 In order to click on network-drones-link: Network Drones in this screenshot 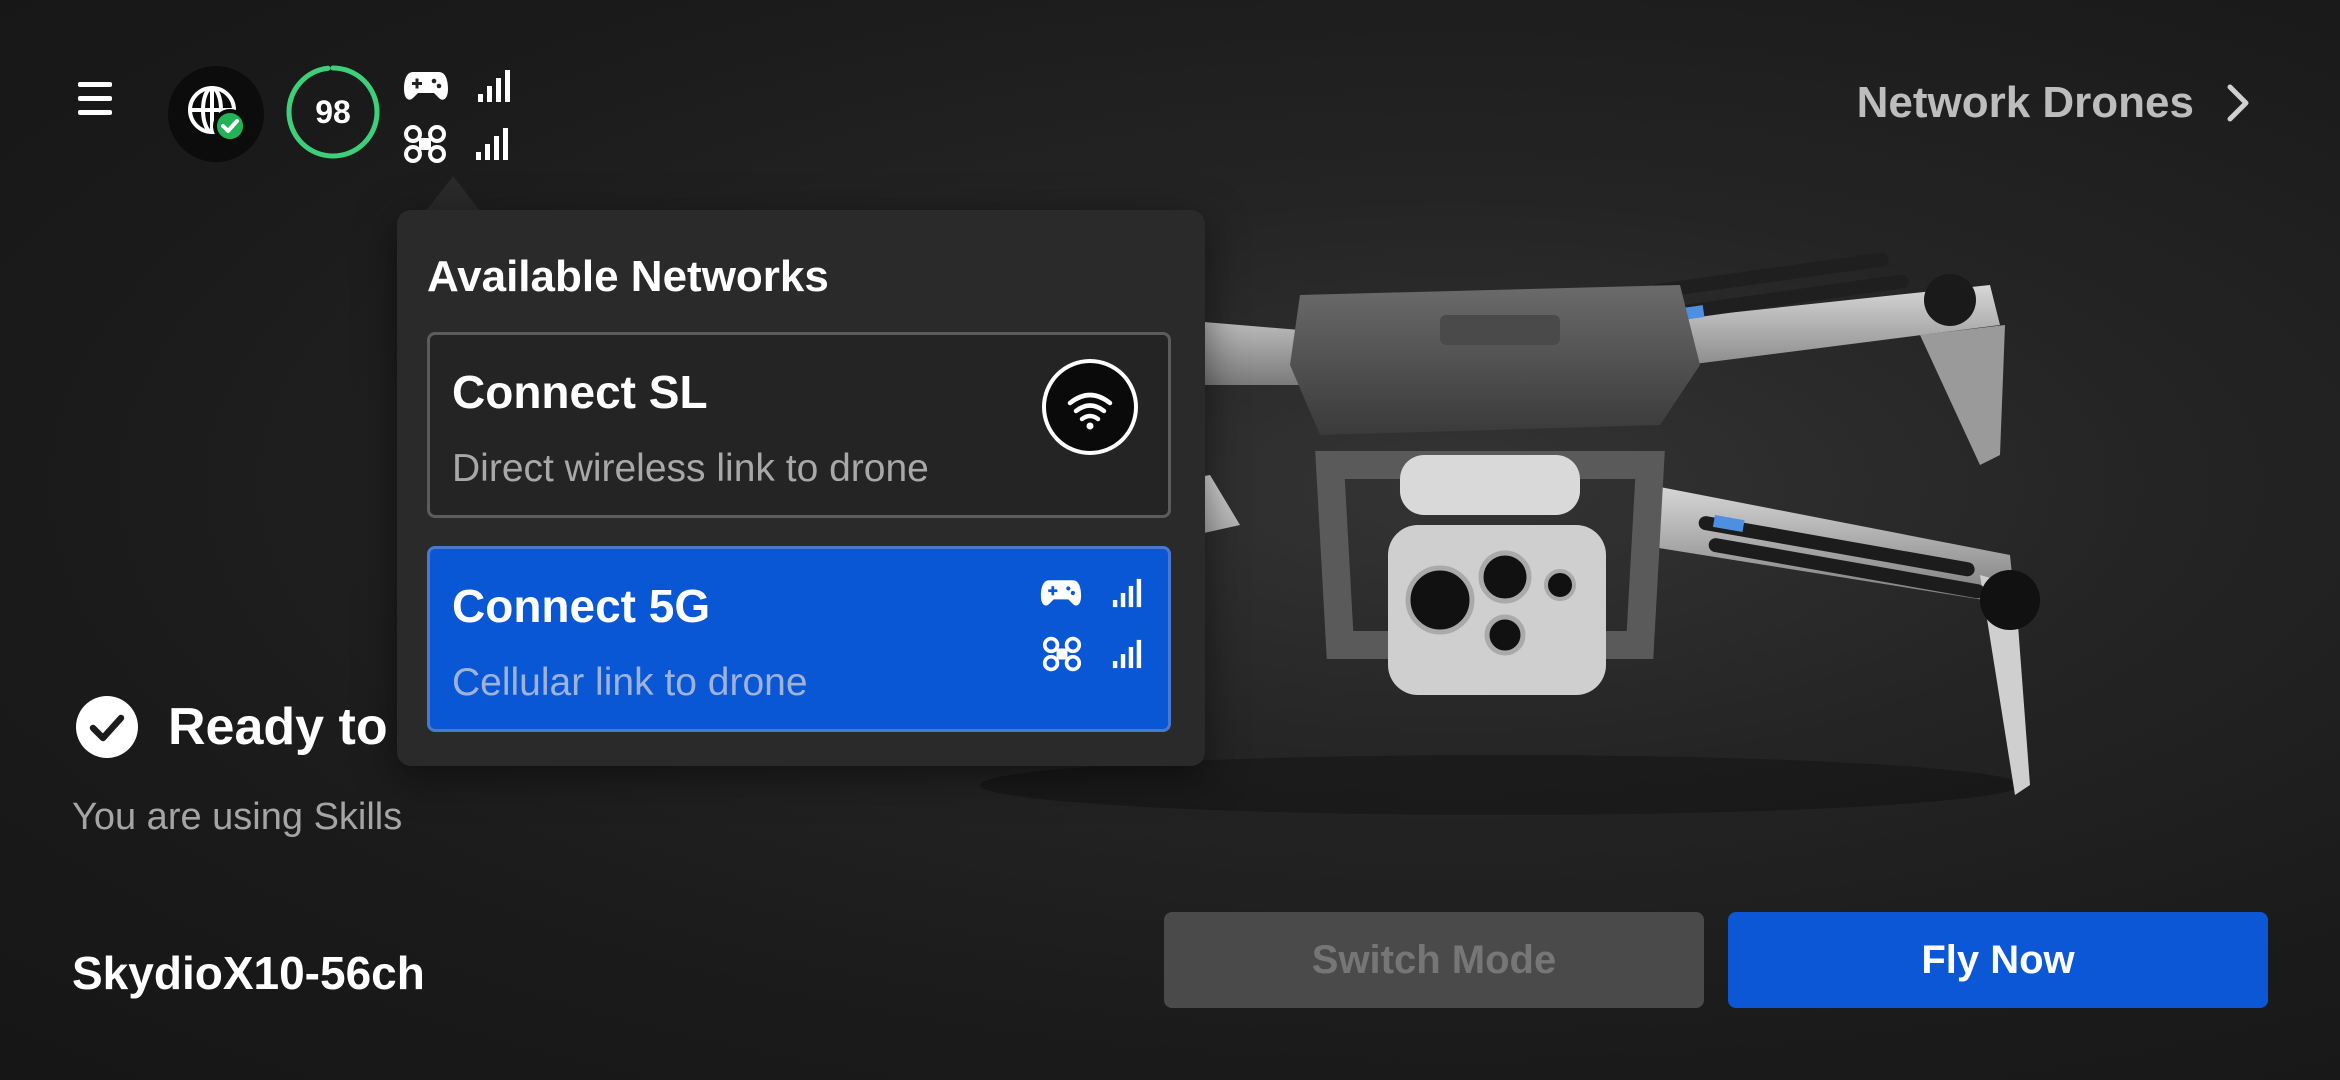, I will do `click(2053, 103)`.